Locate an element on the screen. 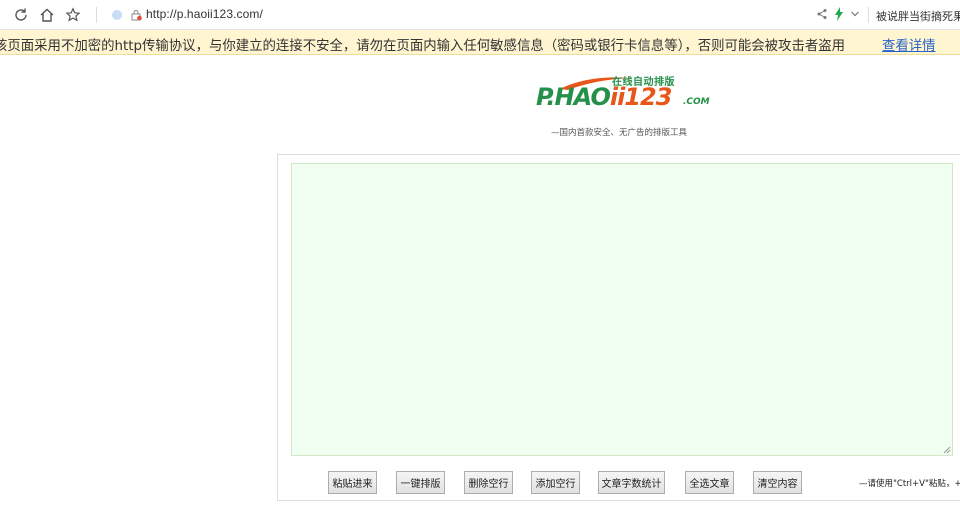 The height and width of the screenshot is (520, 960). resize-grip-icon is located at coordinates (947, 450).